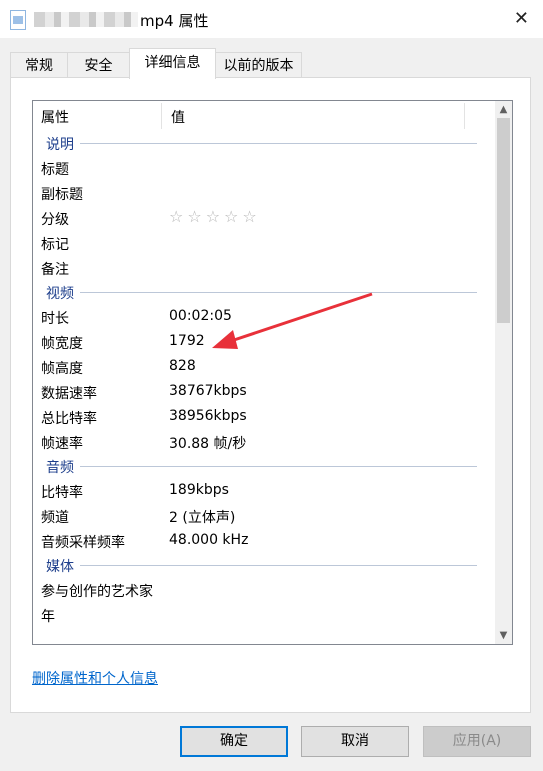 This screenshot has height=771, width=543. What do you see at coordinates (62, 369) in the screenshot?
I see `property-name: 帧高度` at bounding box center [62, 369].